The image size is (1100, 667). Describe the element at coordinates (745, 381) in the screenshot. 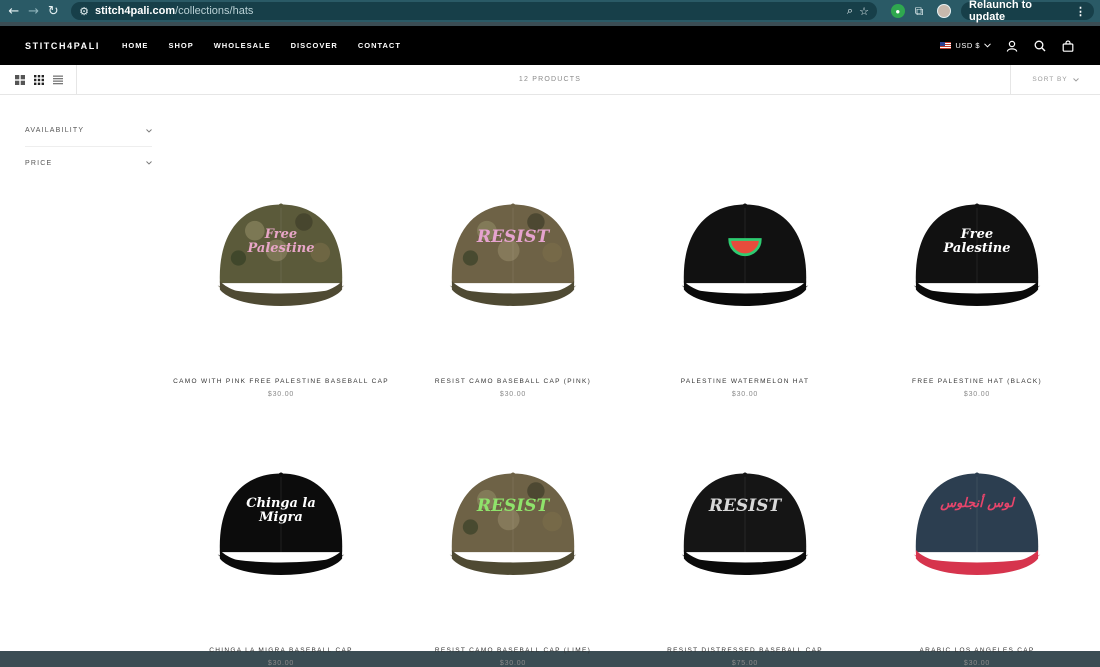

I see `product-name: PALESTINE WATERMELON HAT` at that location.